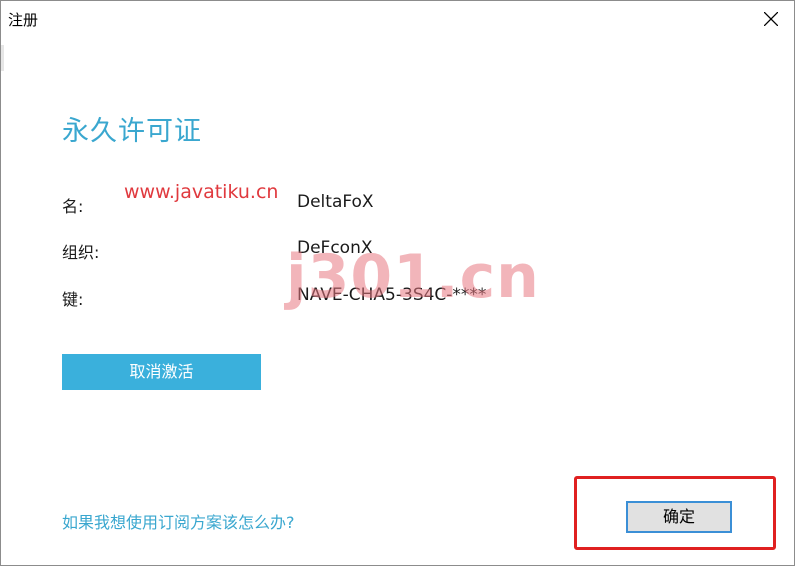 The image size is (795, 566). What do you see at coordinates (23, 20) in the screenshot?
I see `dialog-title: 注册` at bounding box center [23, 20].